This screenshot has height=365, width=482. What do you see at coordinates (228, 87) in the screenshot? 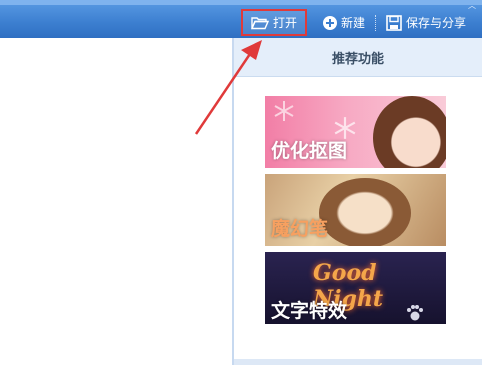
I see `red-arrow-annotation` at bounding box center [228, 87].